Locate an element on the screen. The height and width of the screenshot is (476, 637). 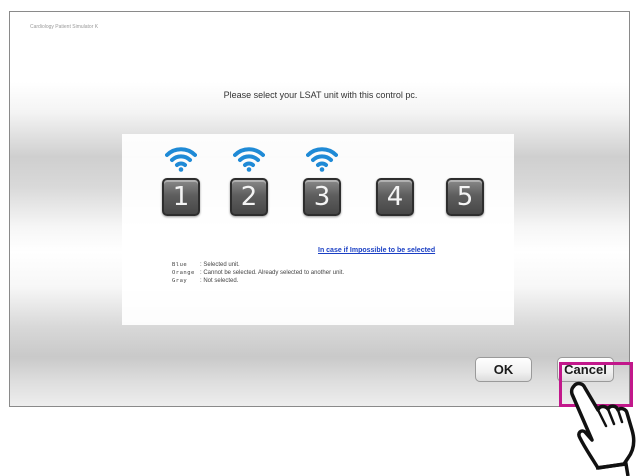
unit-5: 5 is located at coordinates (465, 182).